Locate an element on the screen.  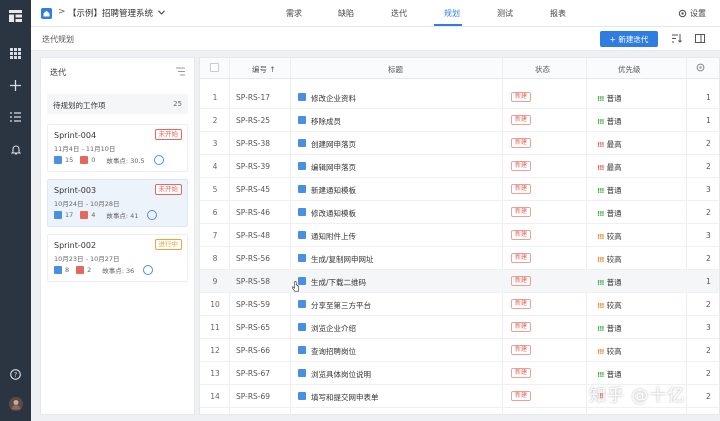
item-code: SP-RS-25 is located at coordinates (253, 120).